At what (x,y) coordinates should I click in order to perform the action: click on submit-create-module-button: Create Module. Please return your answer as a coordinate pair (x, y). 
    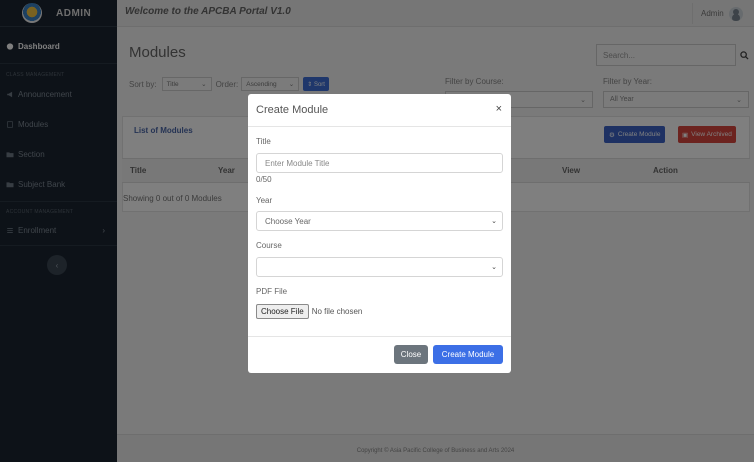
    Looking at the image, I should click on (468, 354).